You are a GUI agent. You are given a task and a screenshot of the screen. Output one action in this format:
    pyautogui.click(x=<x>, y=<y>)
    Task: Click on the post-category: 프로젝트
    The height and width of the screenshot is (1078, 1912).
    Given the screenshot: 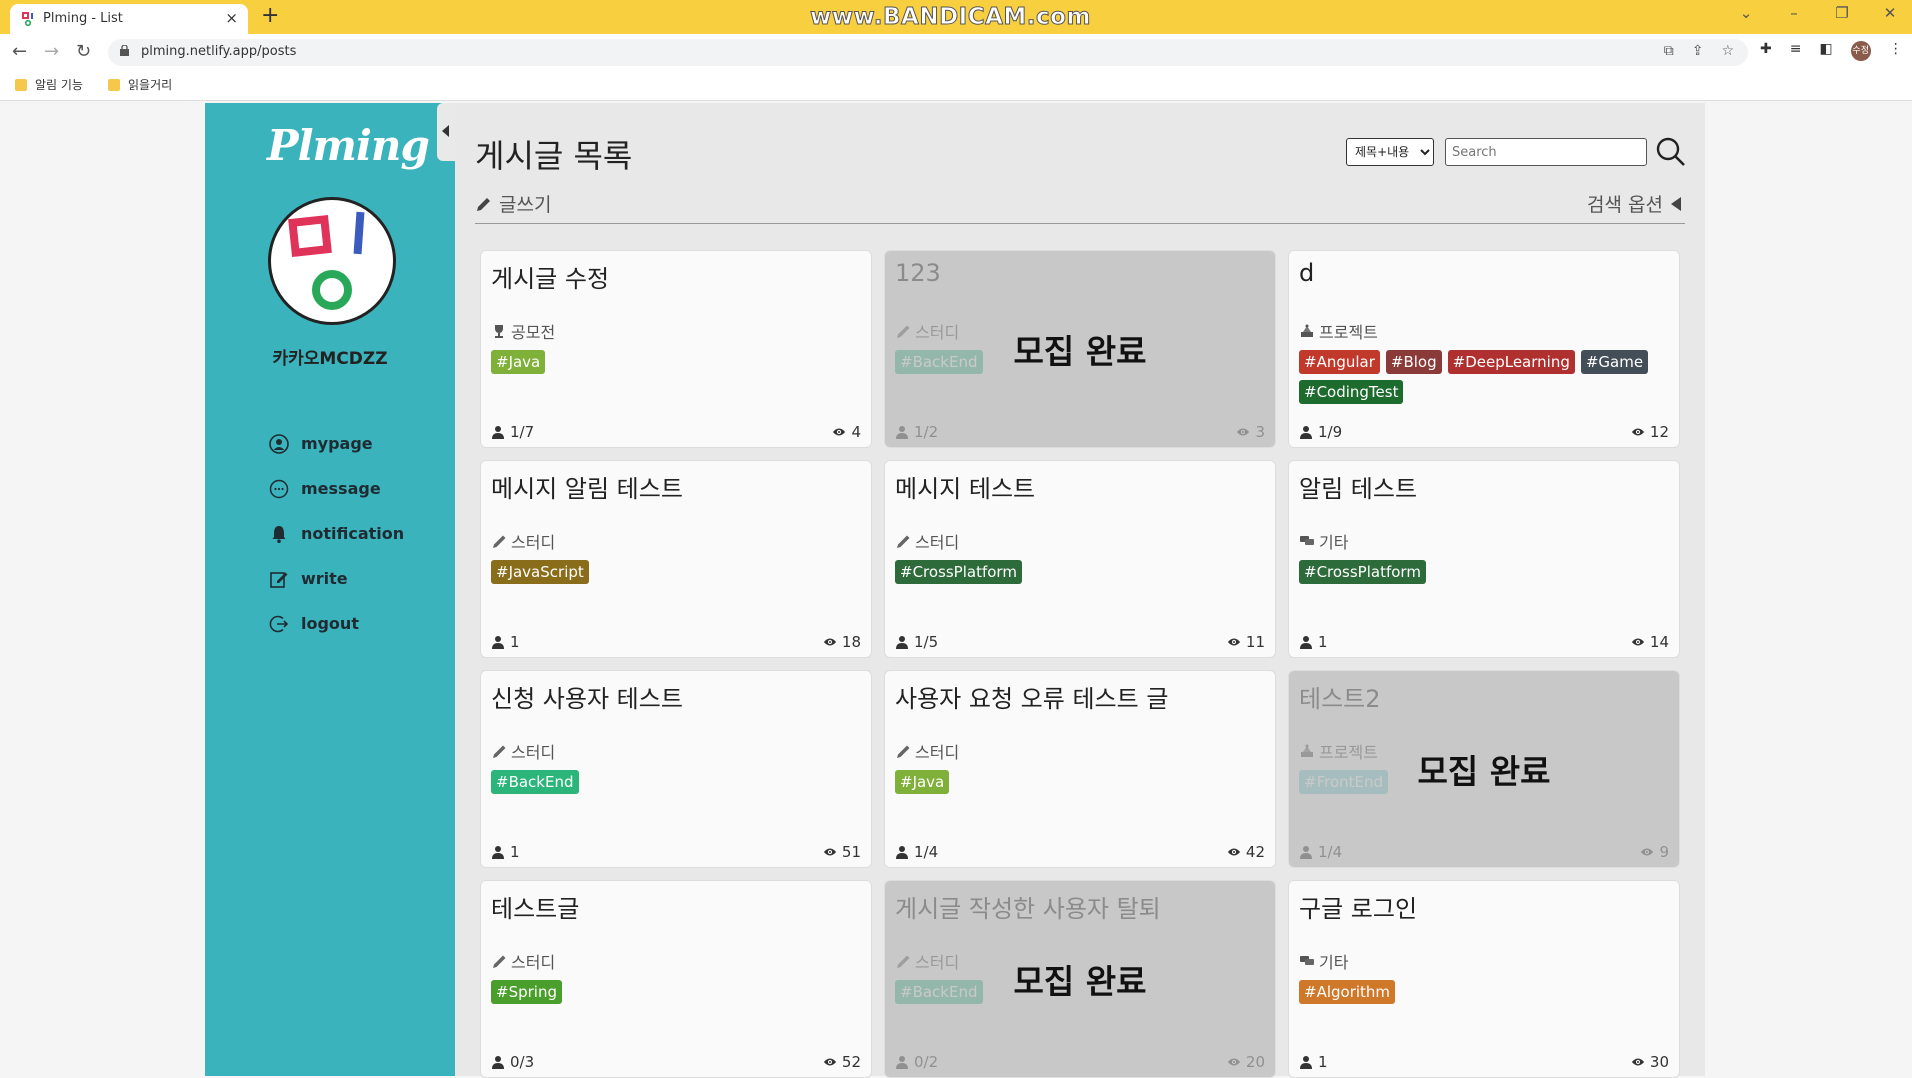 What is the action you would take?
    pyautogui.click(x=1338, y=331)
    